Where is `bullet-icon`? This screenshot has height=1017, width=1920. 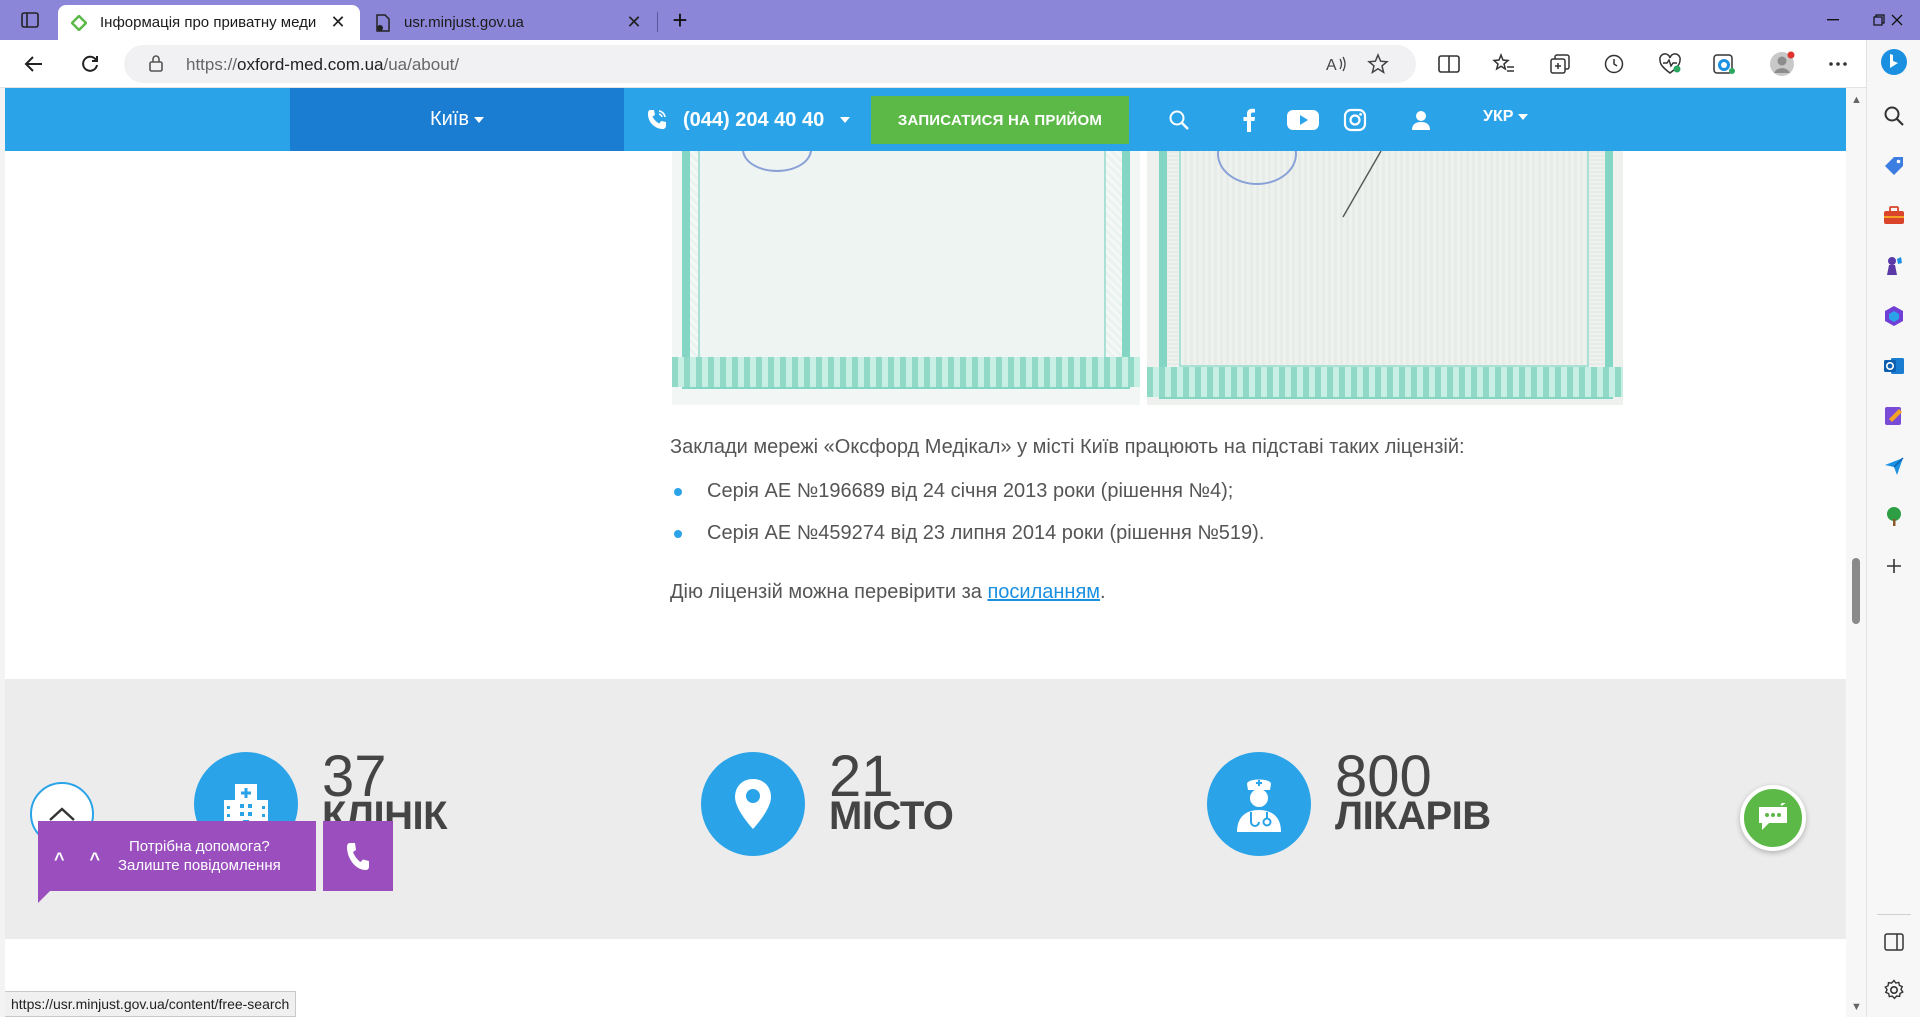 bullet-icon is located at coordinates (678, 492).